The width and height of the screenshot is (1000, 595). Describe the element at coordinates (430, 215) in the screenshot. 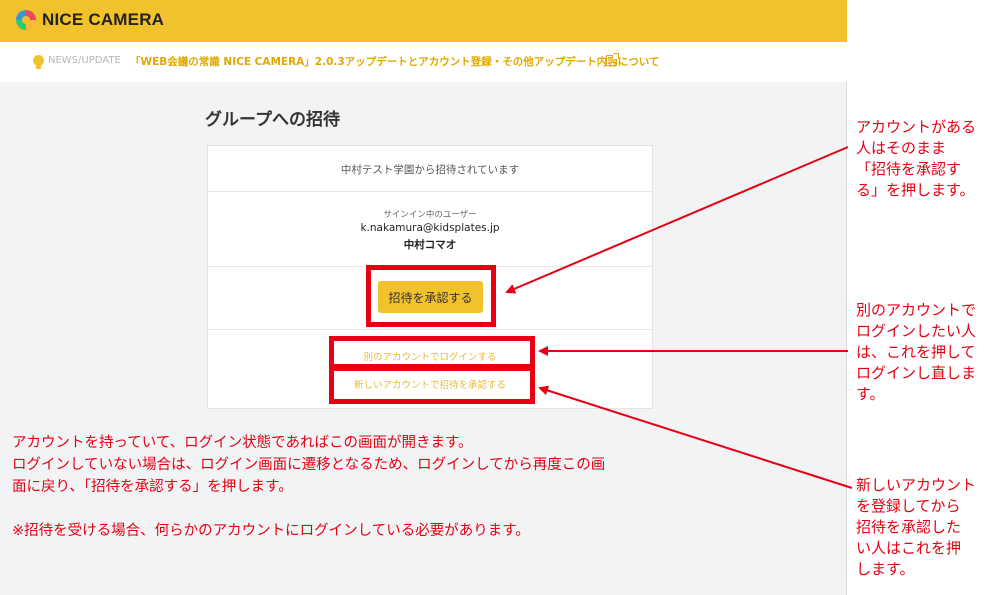

I see `signin-label: サインイン中のユーザー` at that location.